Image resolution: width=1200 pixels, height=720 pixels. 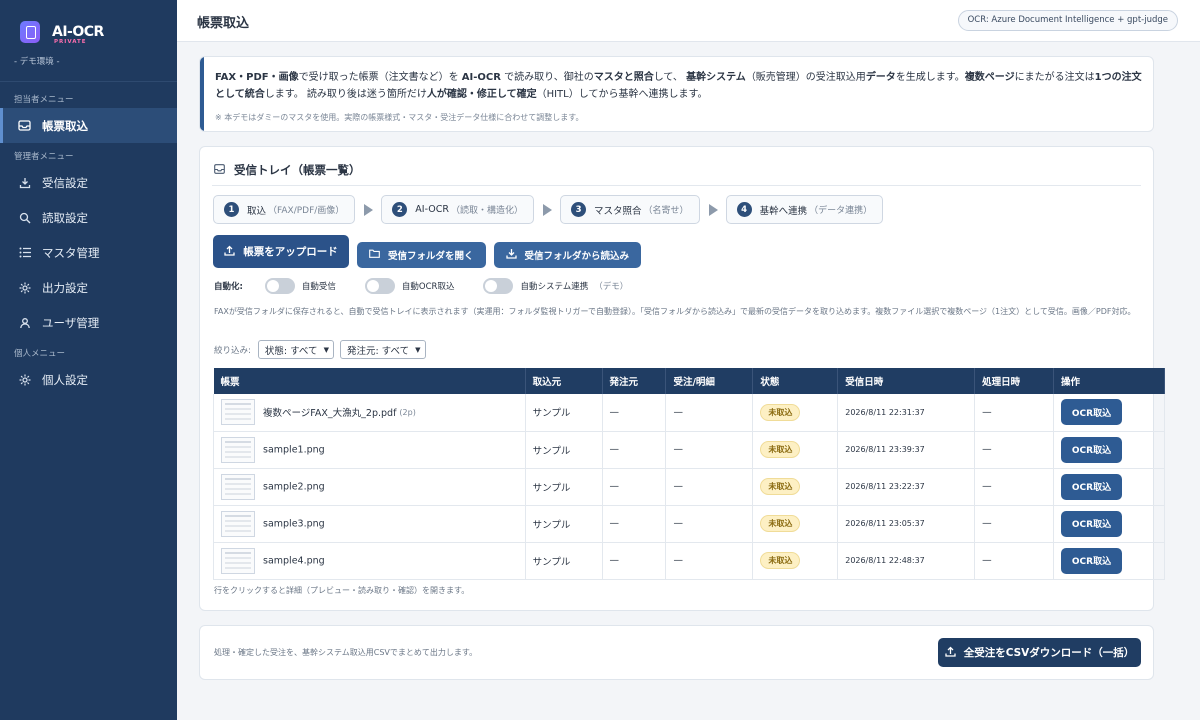 What do you see at coordinates (554, 287) in the screenshot?
I see `auto-system-link-label: 自動システム連携` at bounding box center [554, 287].